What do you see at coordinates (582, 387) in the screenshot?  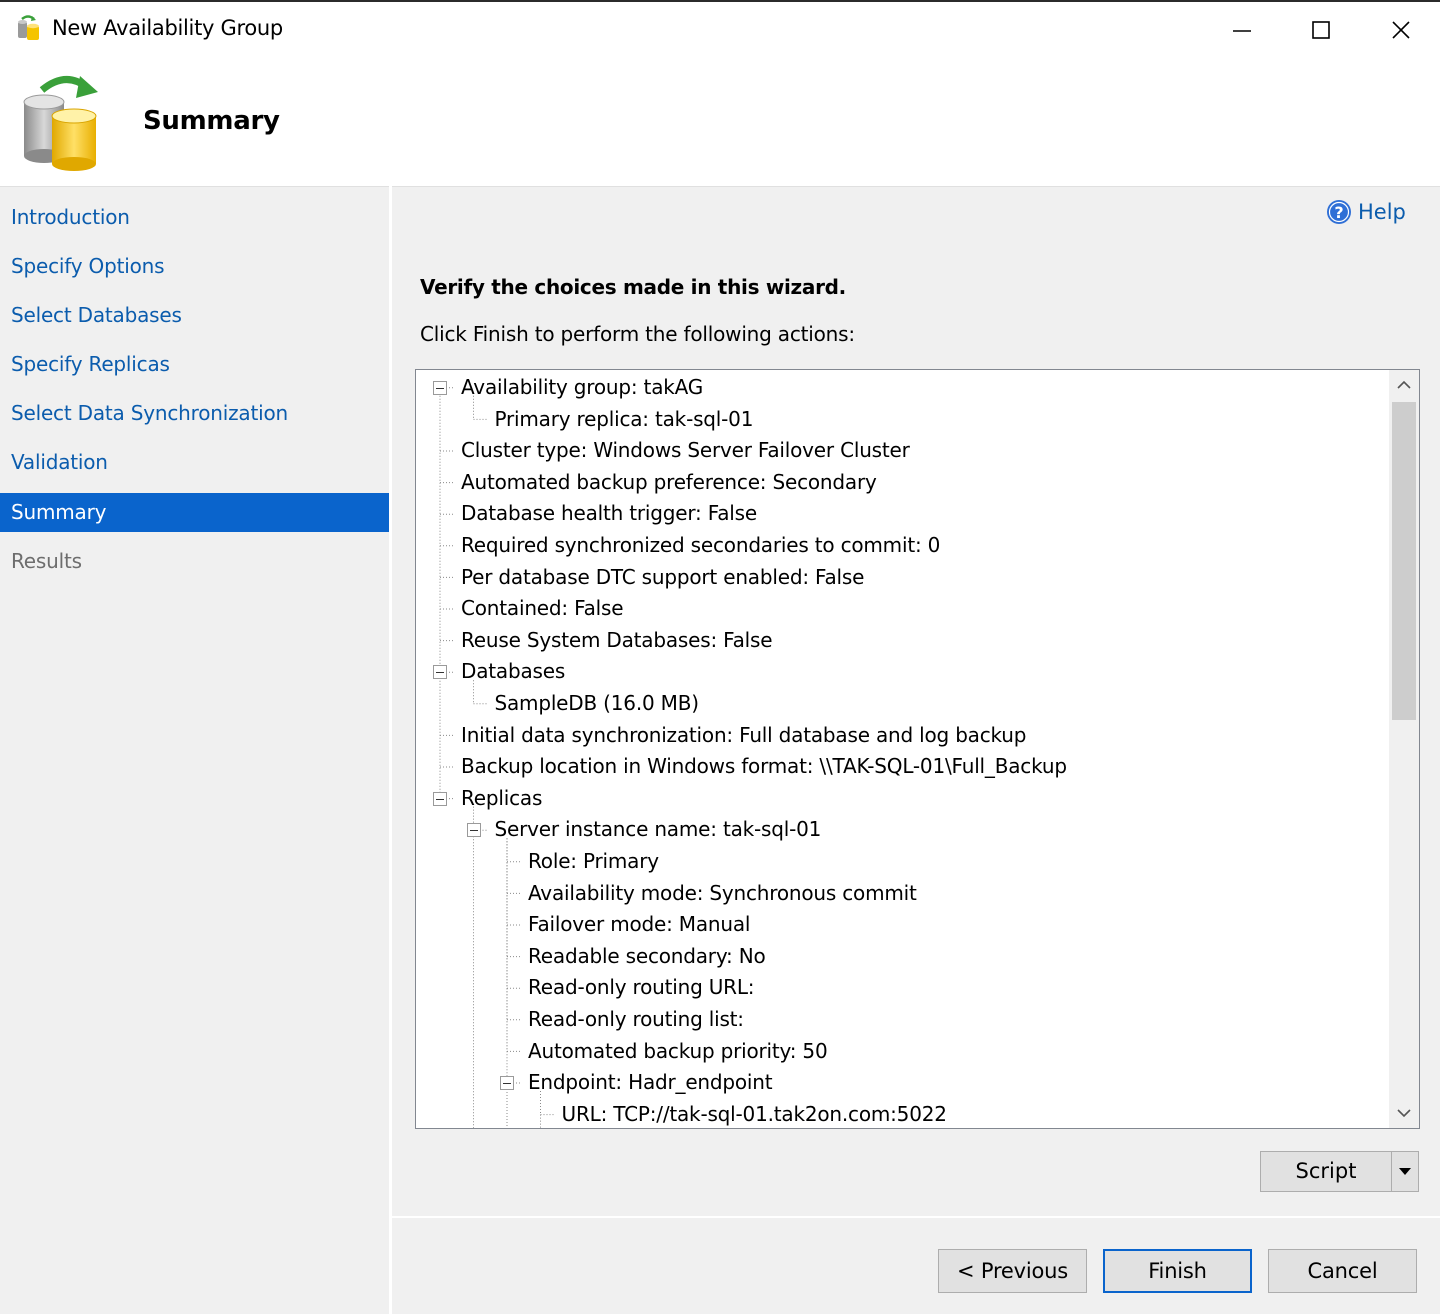 I see `tree-node: Availability group: takAG` at bounding box center [582, 387].